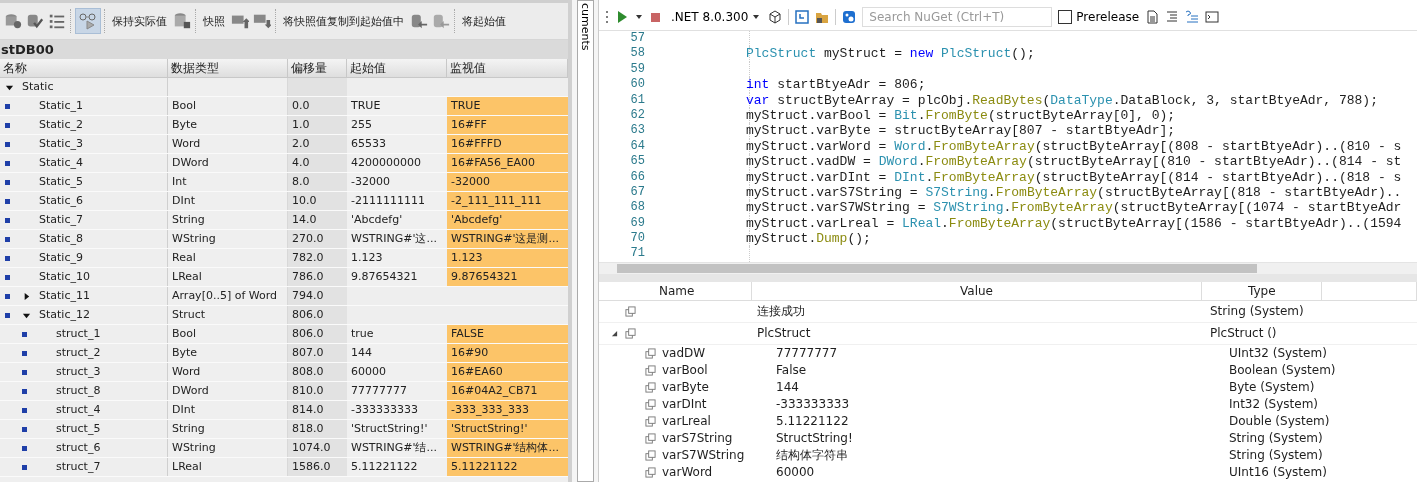 This screenshot has width=1417, height=482. I want to click on variable-value: 结构体字符串, so click(812, 455).